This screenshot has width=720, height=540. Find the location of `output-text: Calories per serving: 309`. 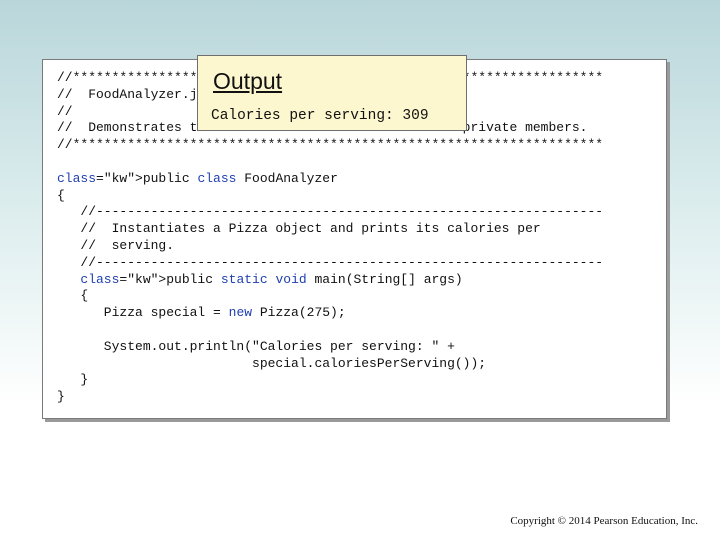

output-text: Calories per serving: 309 is located at coordinates (320, 116).